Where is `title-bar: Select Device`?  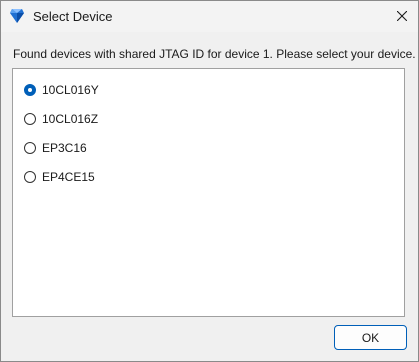
title-bar: Select Device is located at coordinates (209, 16).